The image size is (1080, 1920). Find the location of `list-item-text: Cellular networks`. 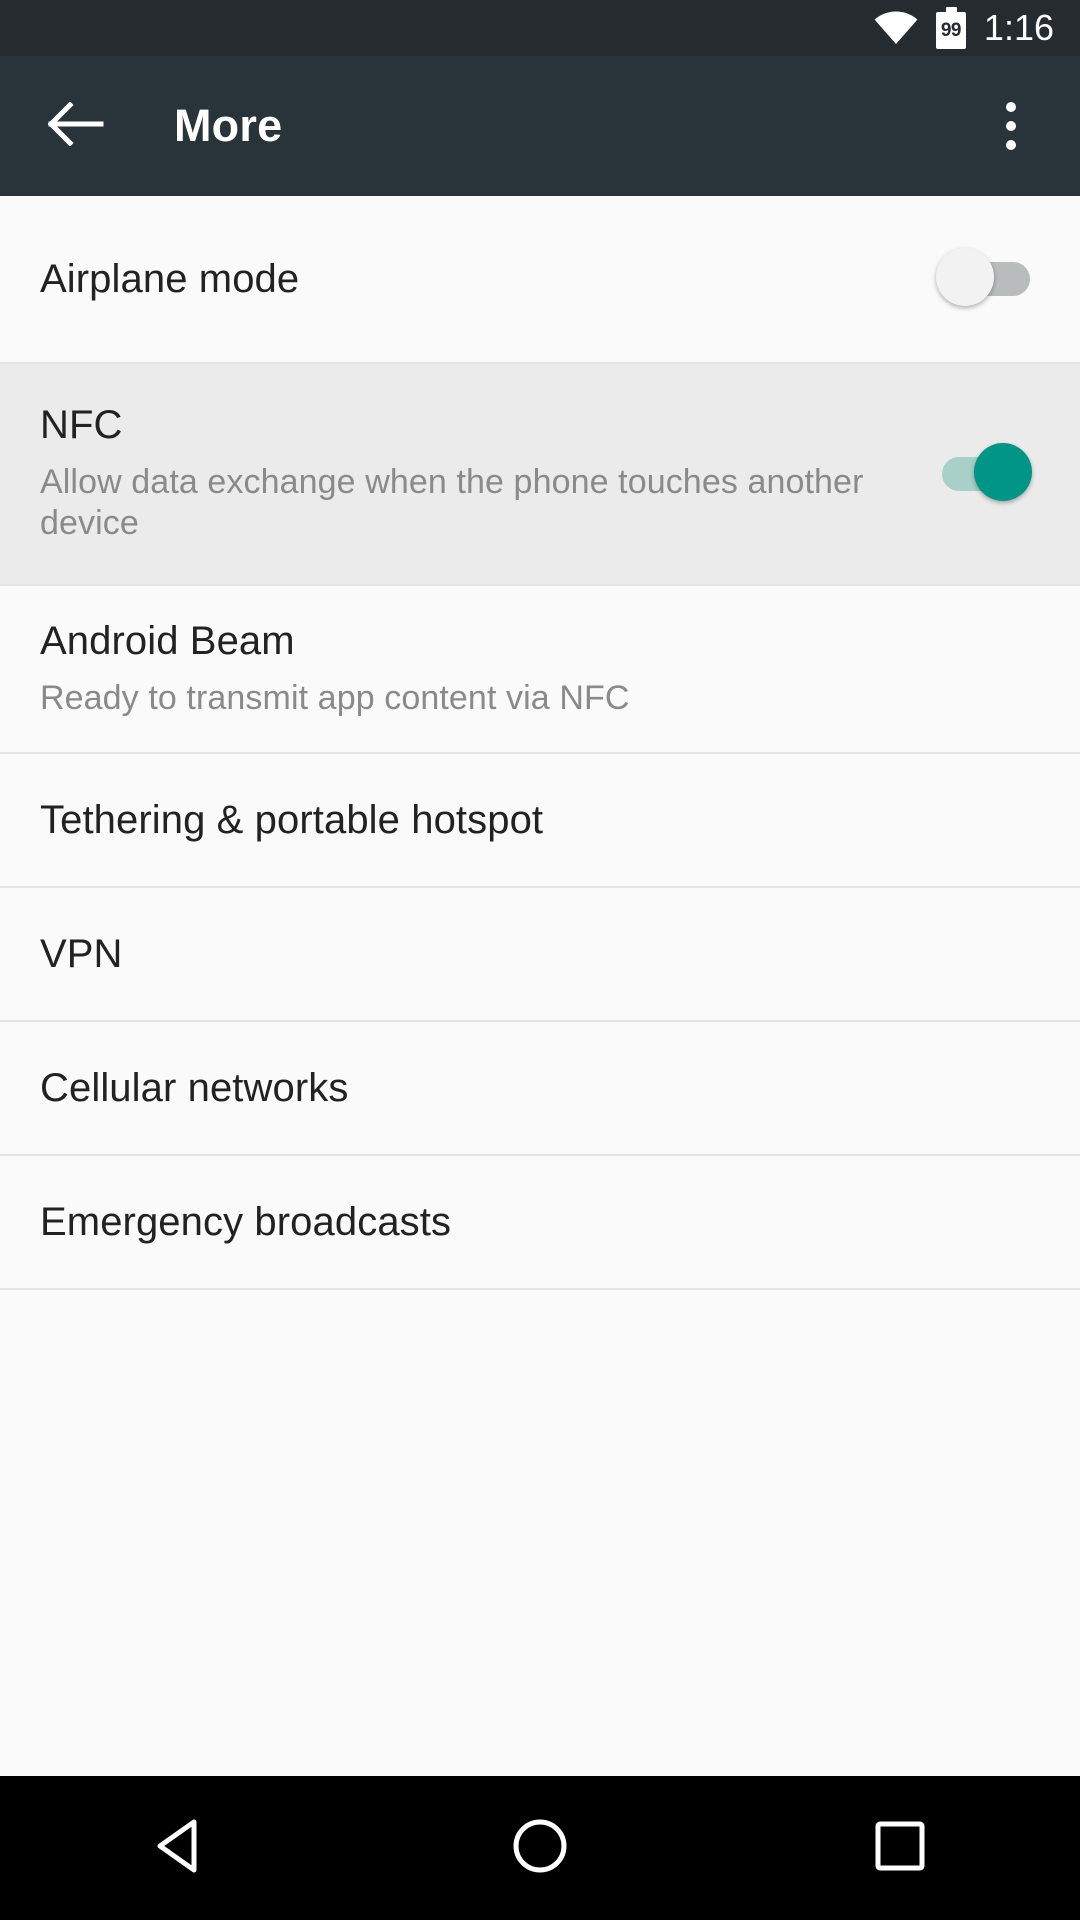

list-item-text: Cellular networks is located at coordinates (542, 1088).